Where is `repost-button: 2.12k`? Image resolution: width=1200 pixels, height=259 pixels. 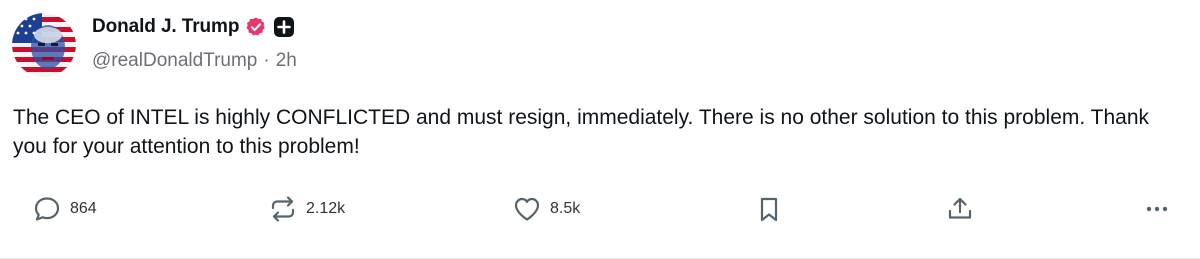 repost-button: 2.12k is located at coordinates (306, 209).